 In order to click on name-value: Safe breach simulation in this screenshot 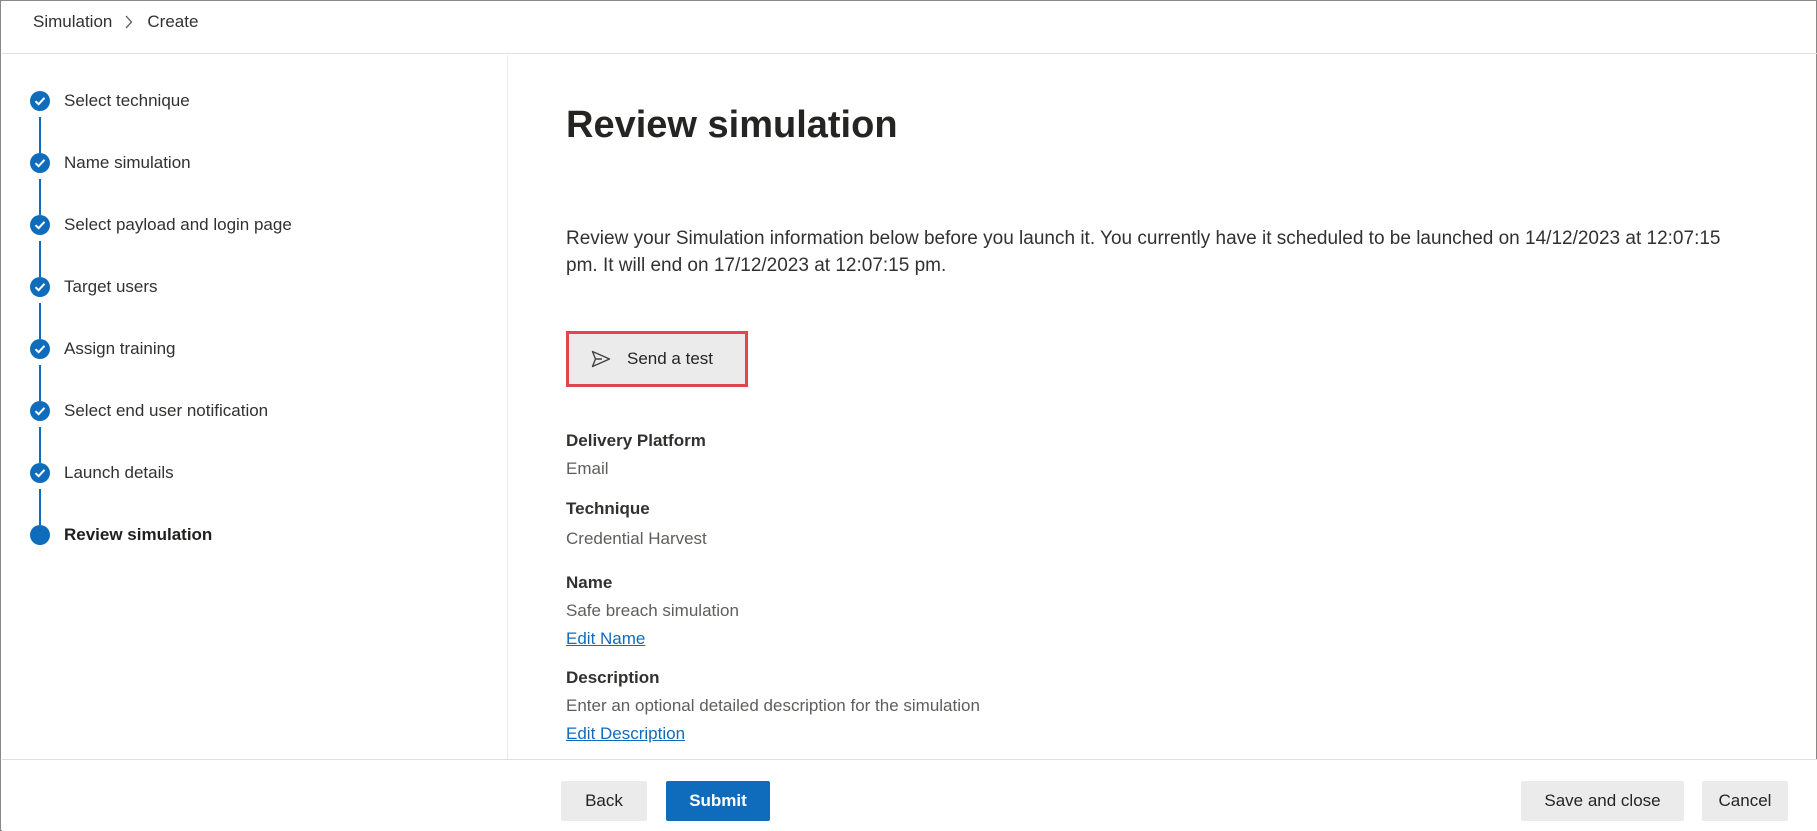, I will do `click(652, 610)`.